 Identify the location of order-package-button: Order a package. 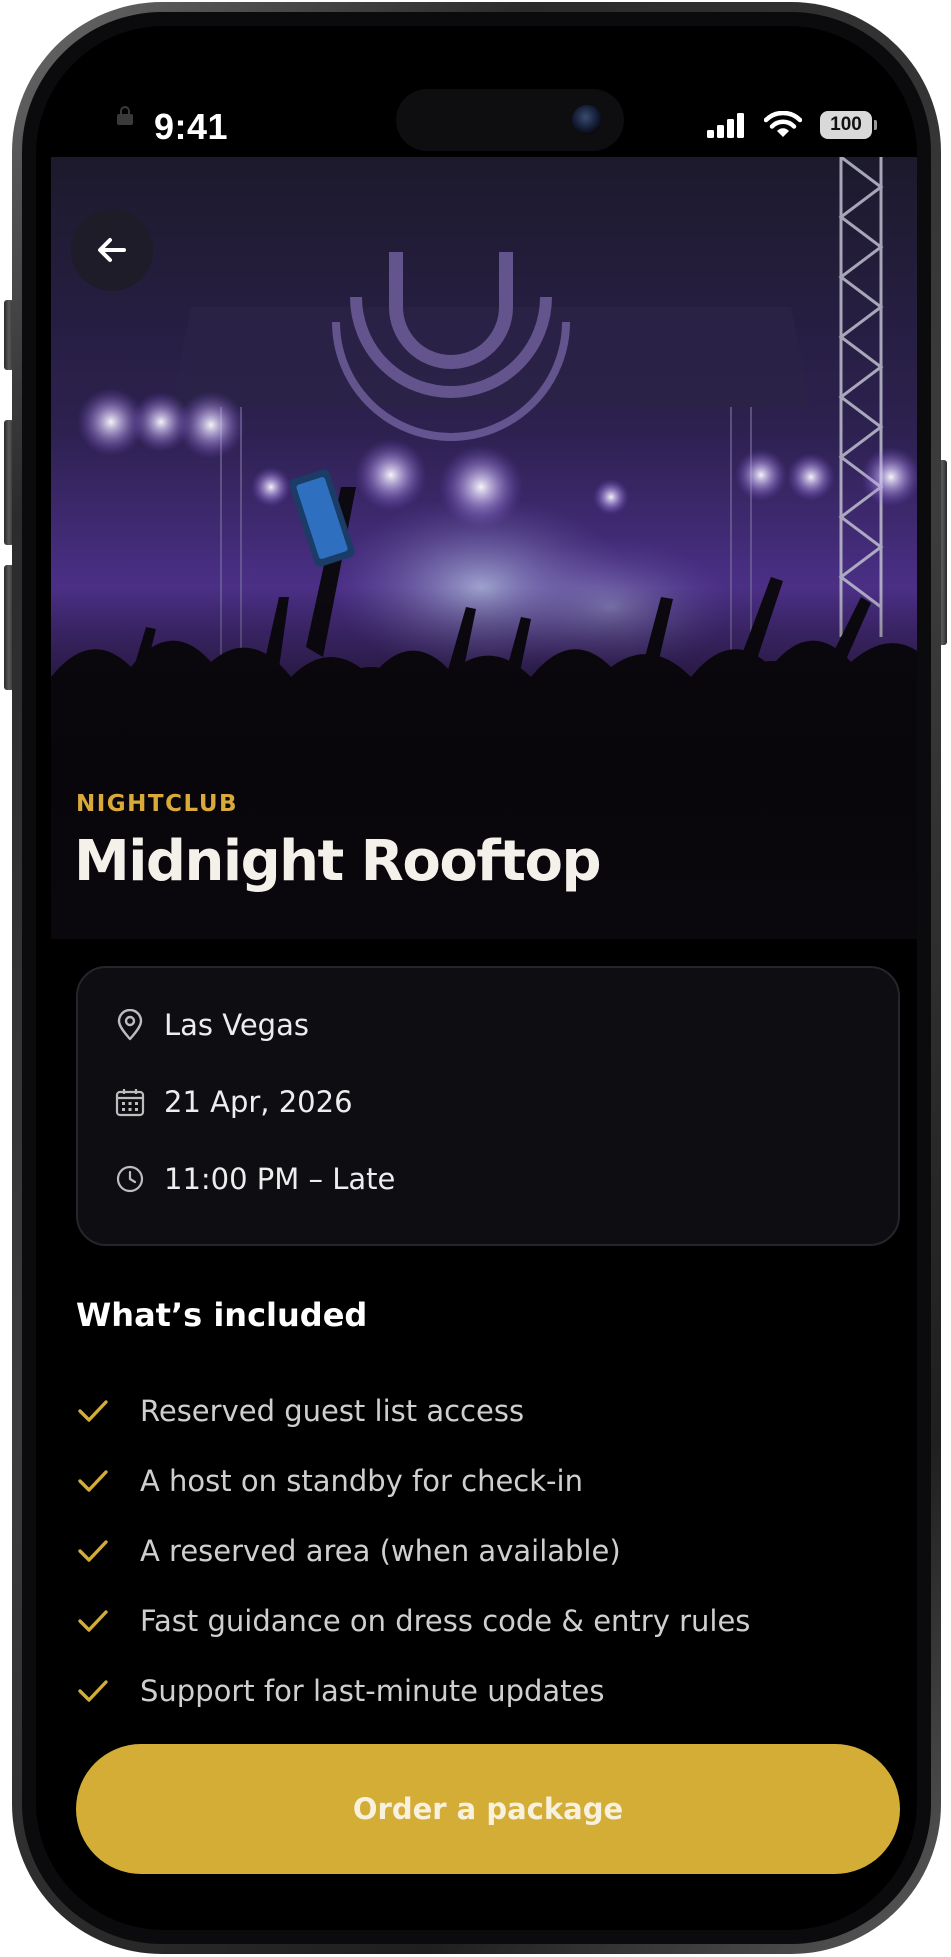
(488, 1809).